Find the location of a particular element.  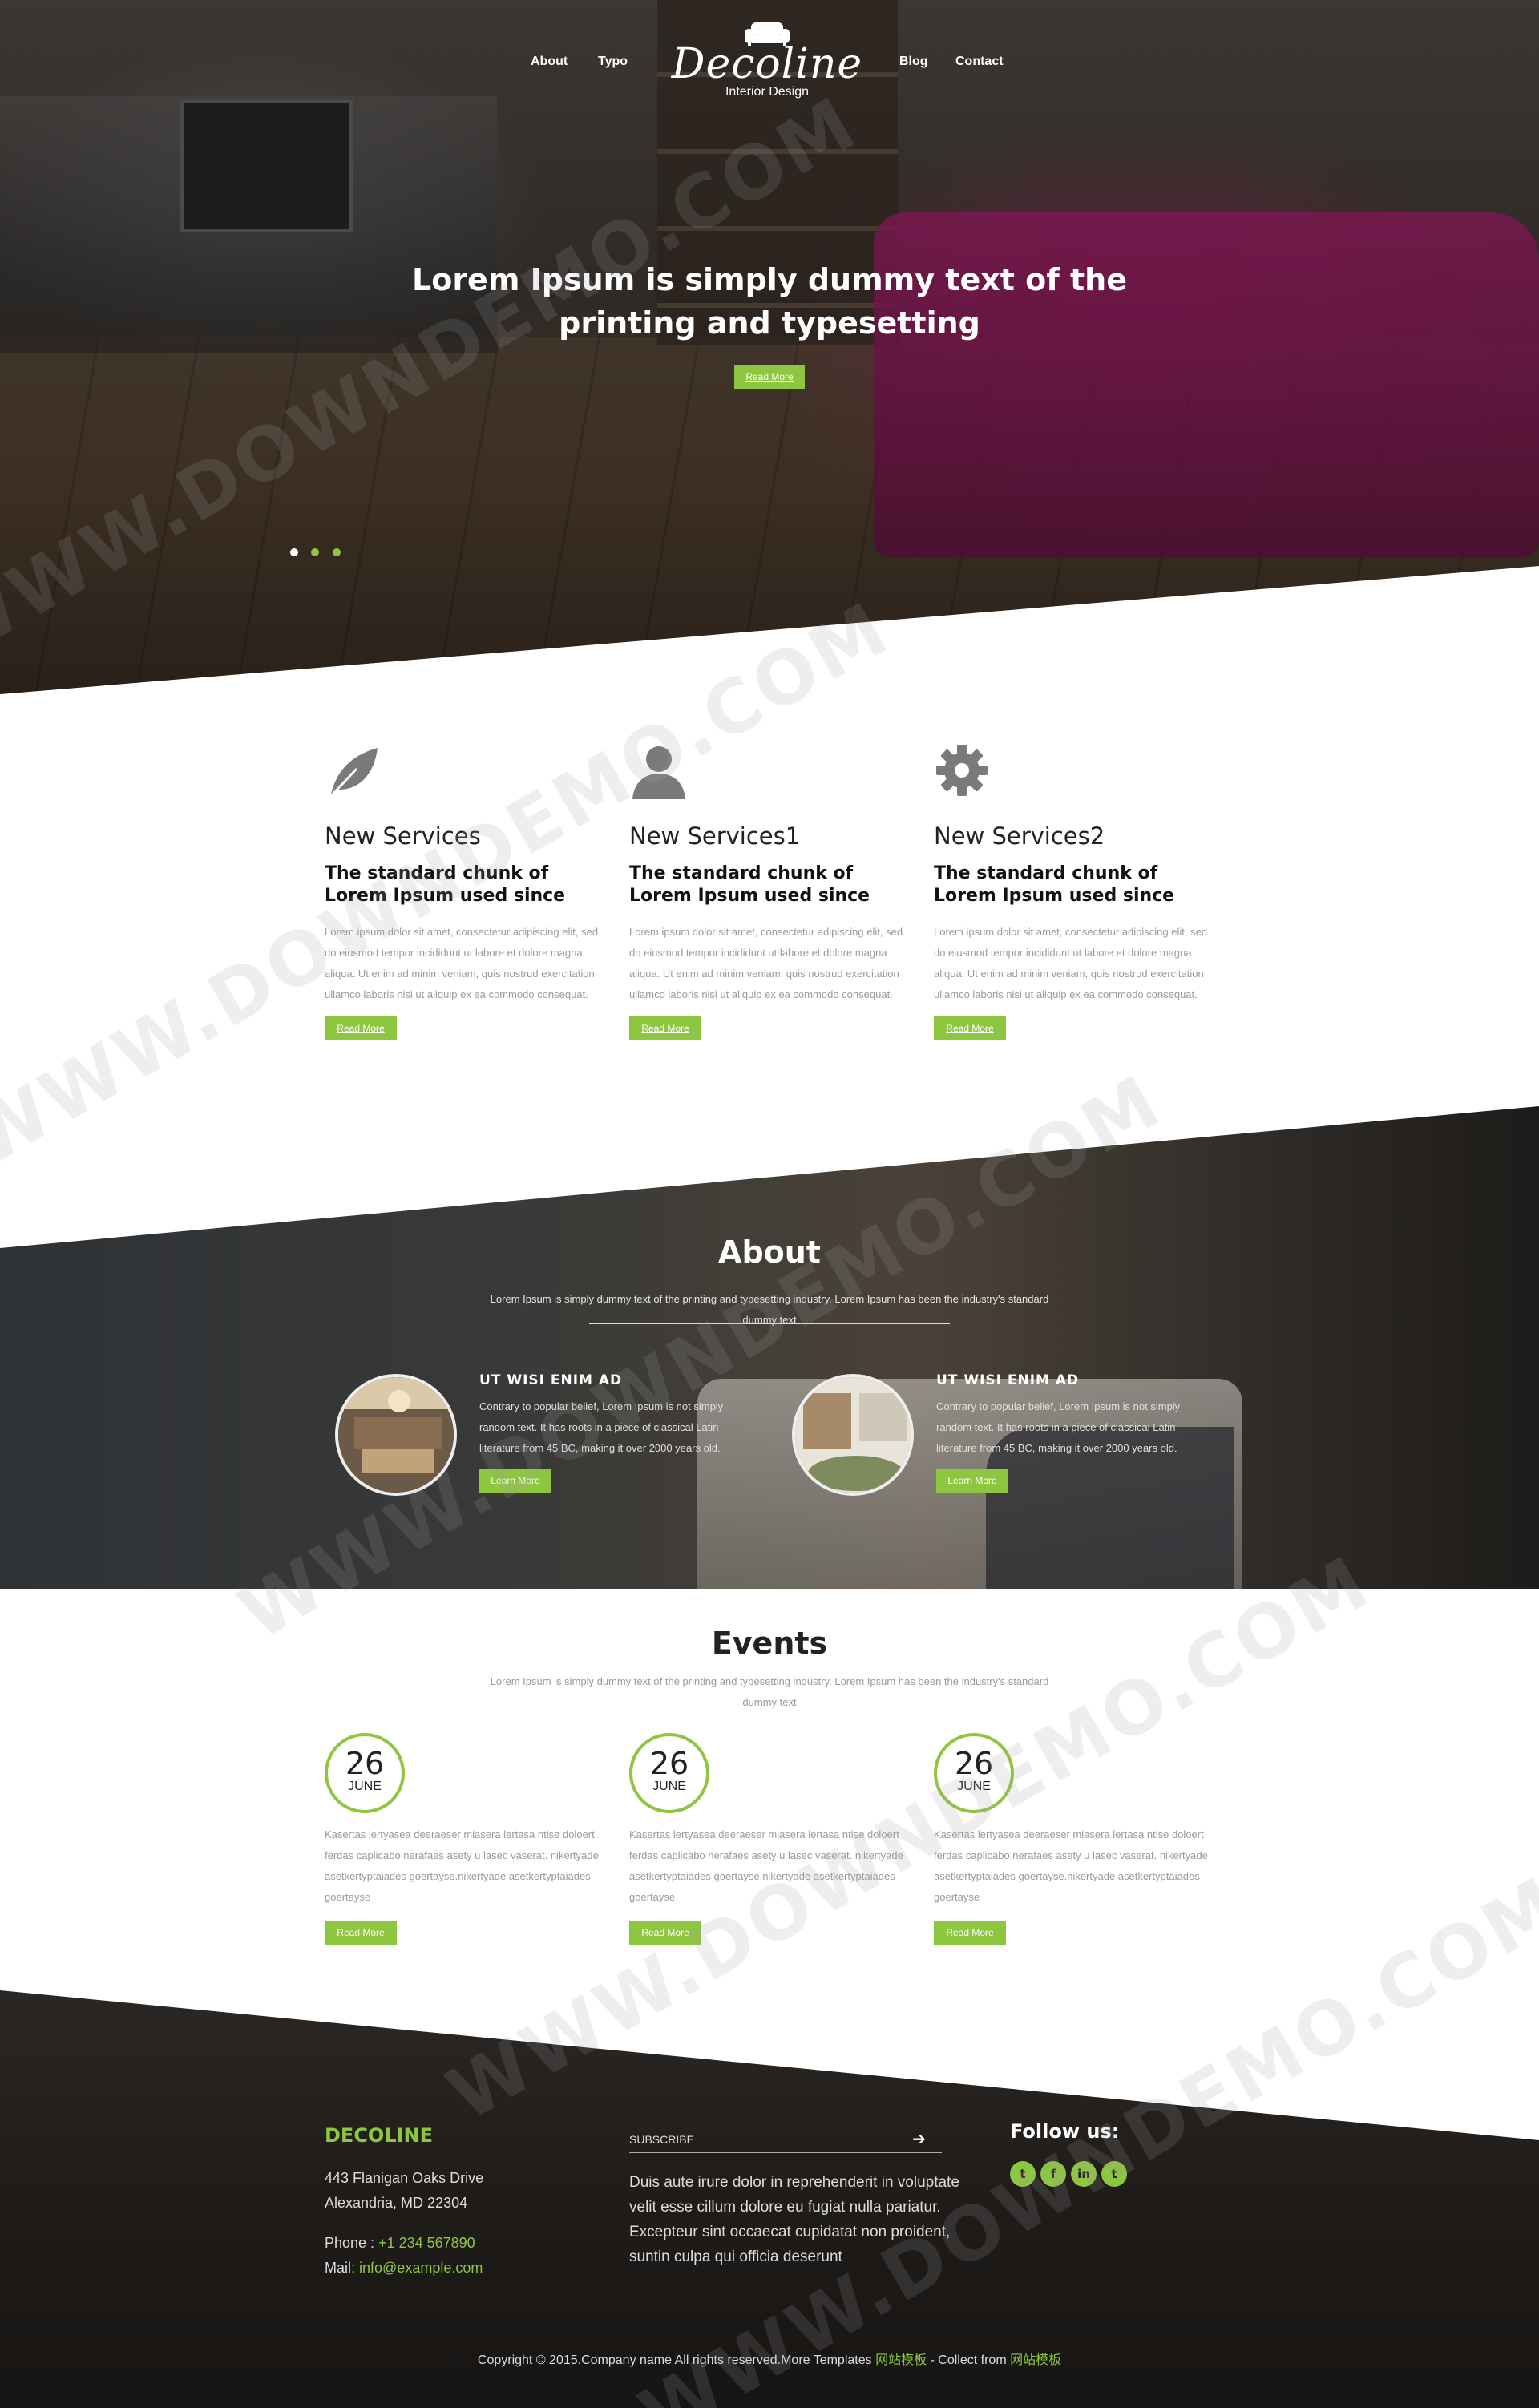

divider is located at coordinates (769, 1323).